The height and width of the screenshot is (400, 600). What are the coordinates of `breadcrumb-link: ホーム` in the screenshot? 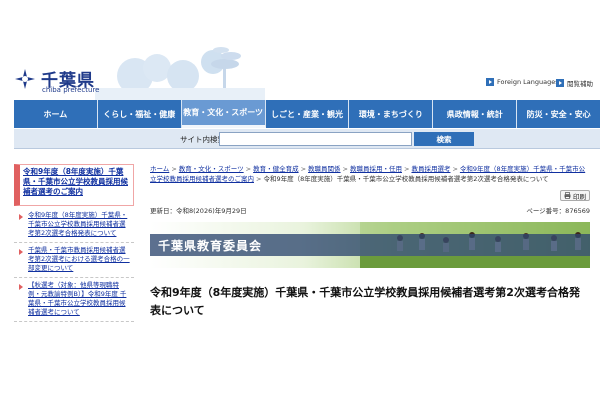 It's located at (159, 169).